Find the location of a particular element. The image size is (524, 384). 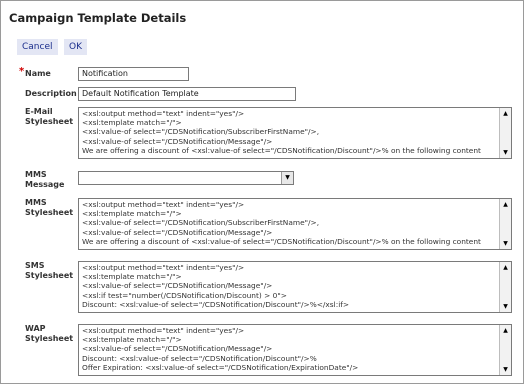

mms-message-label: MMS Message is located at coordinates (45, 179).